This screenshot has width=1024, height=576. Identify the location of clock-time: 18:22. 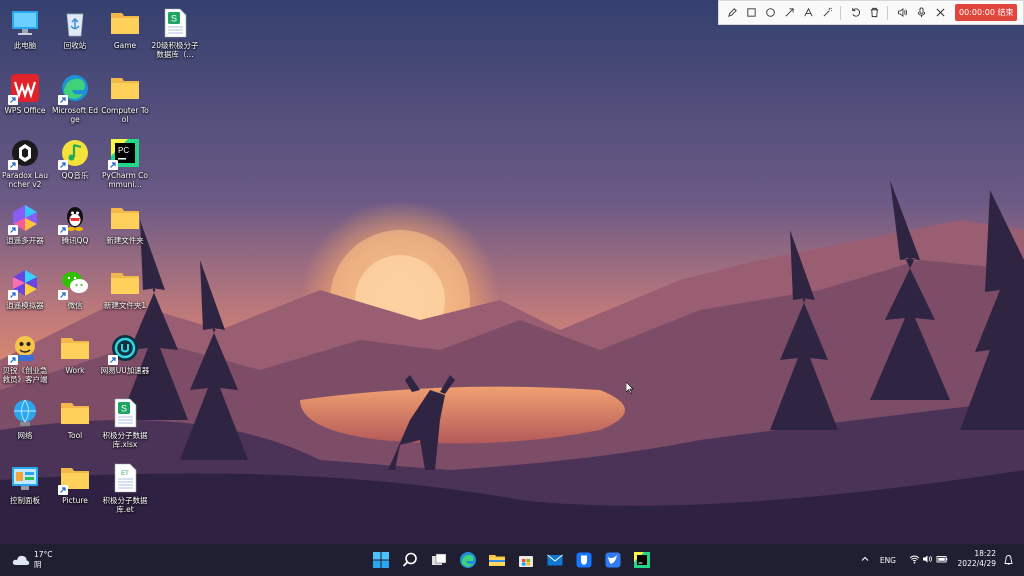
(985, 553).